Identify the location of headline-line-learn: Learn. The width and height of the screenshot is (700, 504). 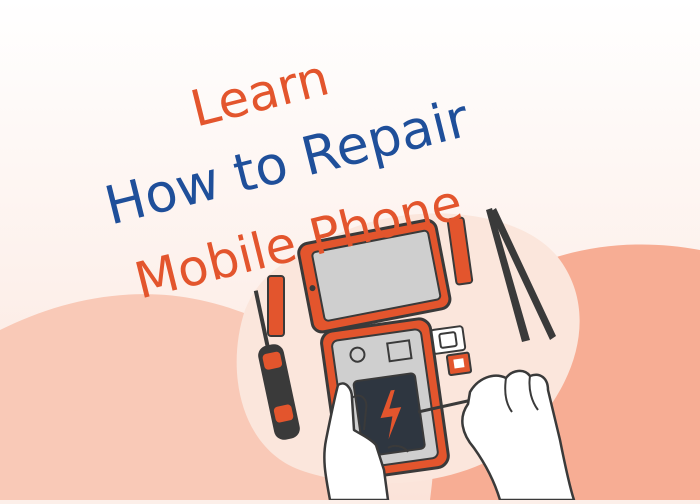
(260, 93).